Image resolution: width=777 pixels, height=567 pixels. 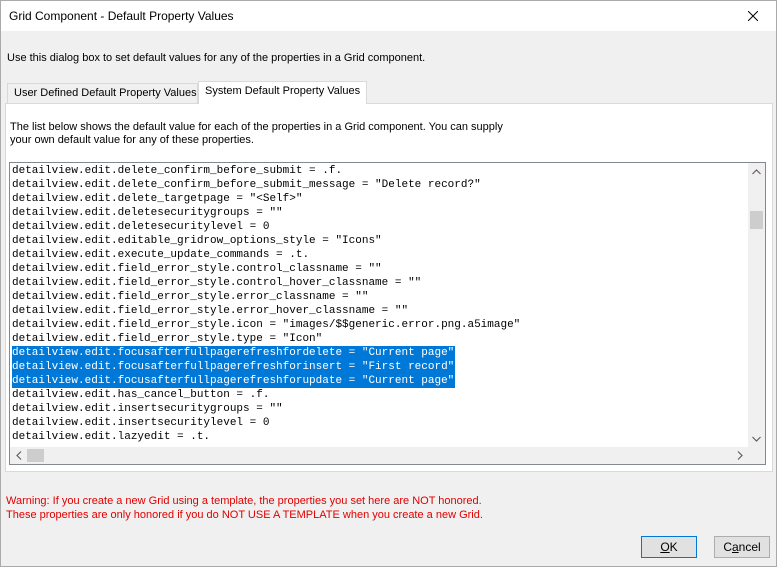 I want to click on chevron-right-icon, so click(x=740, y=455).